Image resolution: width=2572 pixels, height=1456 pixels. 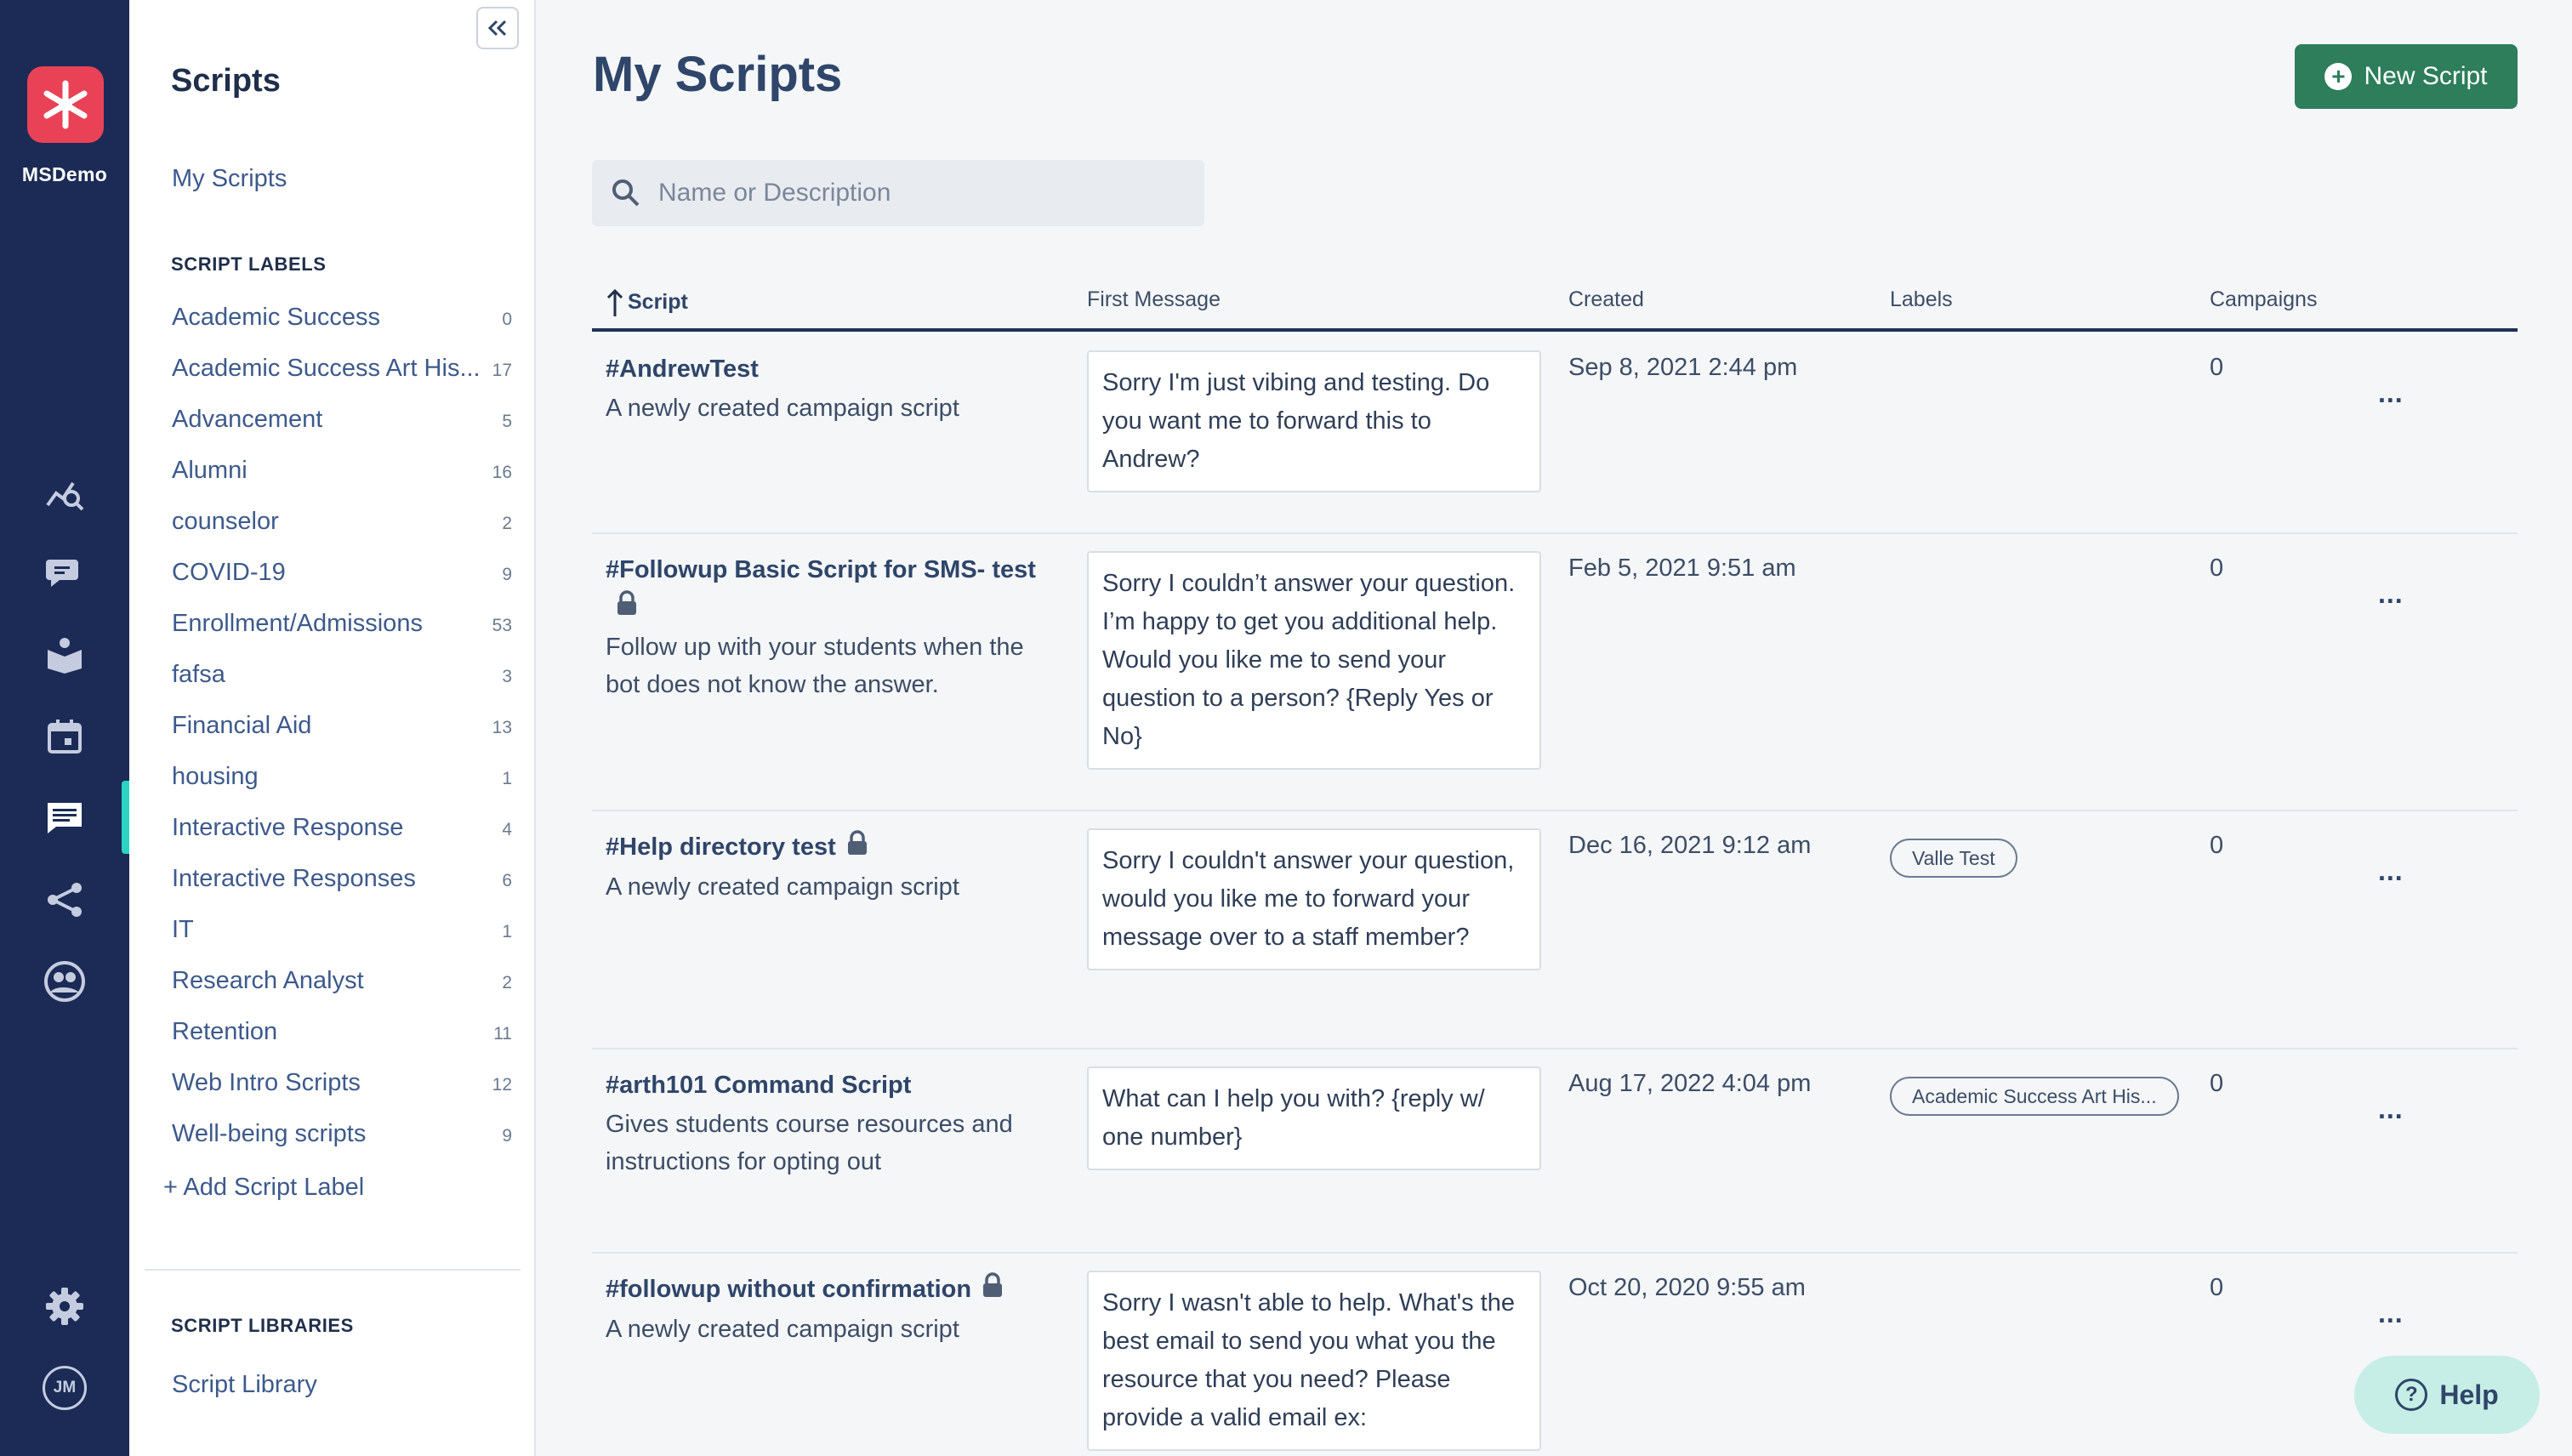 What do you see at coordinates (1606, 299) in the screenshot?
I see `column-header-created: Created` at bounding box center [1606, 299].